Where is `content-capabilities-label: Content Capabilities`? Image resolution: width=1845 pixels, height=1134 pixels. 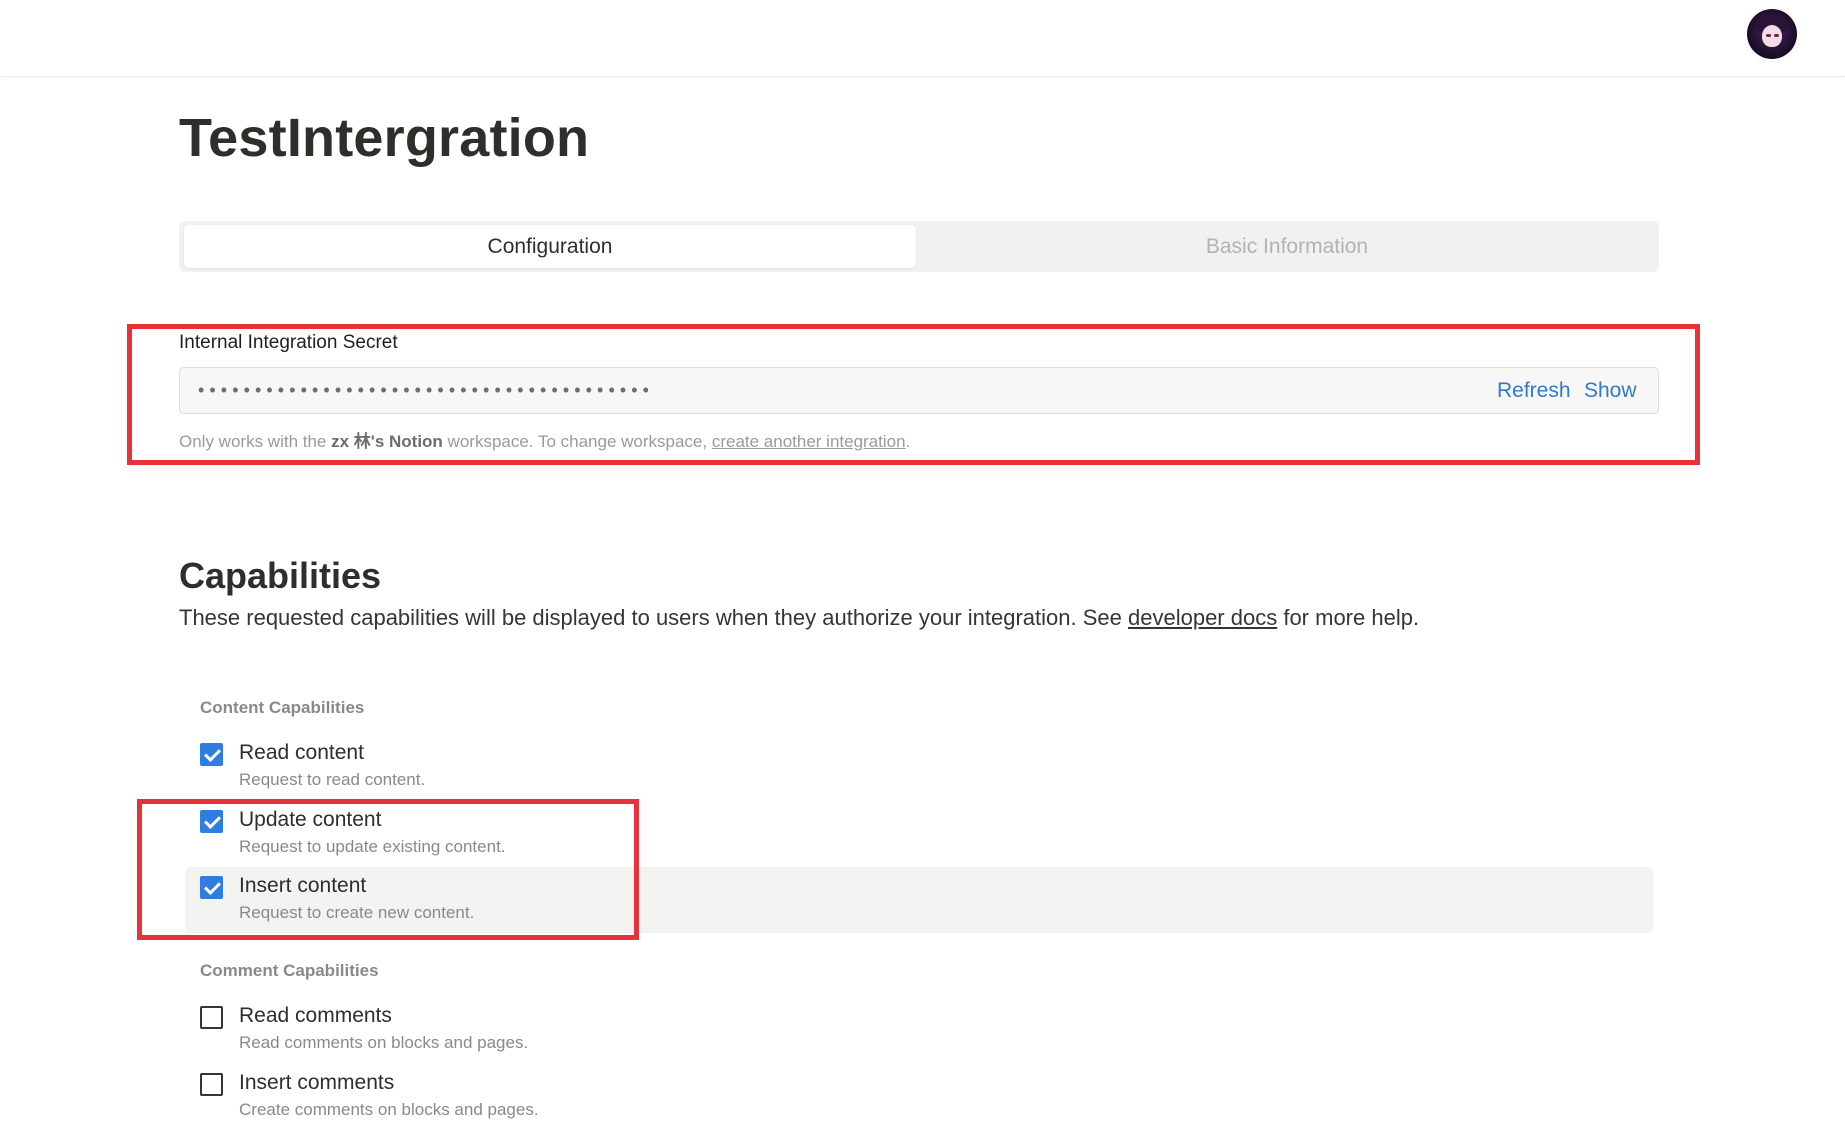
content-capabilities-label: Content Capabilities is located at coordinates (282, 707).